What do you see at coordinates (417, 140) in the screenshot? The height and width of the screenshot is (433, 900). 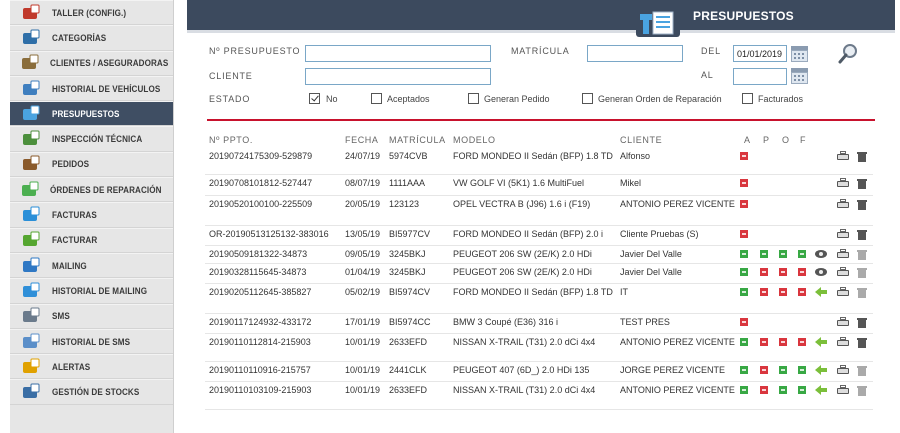 I see `col-matricula: MATRÍCULA` at bounding box center [417, 140].